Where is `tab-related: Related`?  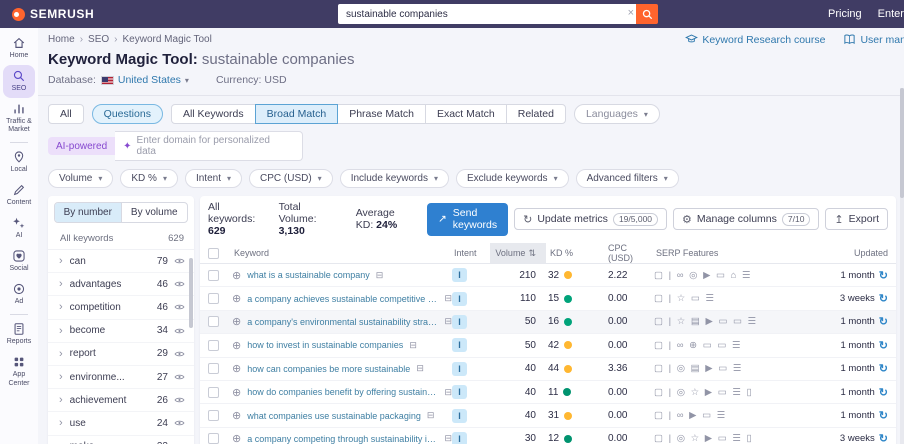 tab-related: Related is located at coordinates (535, 114).